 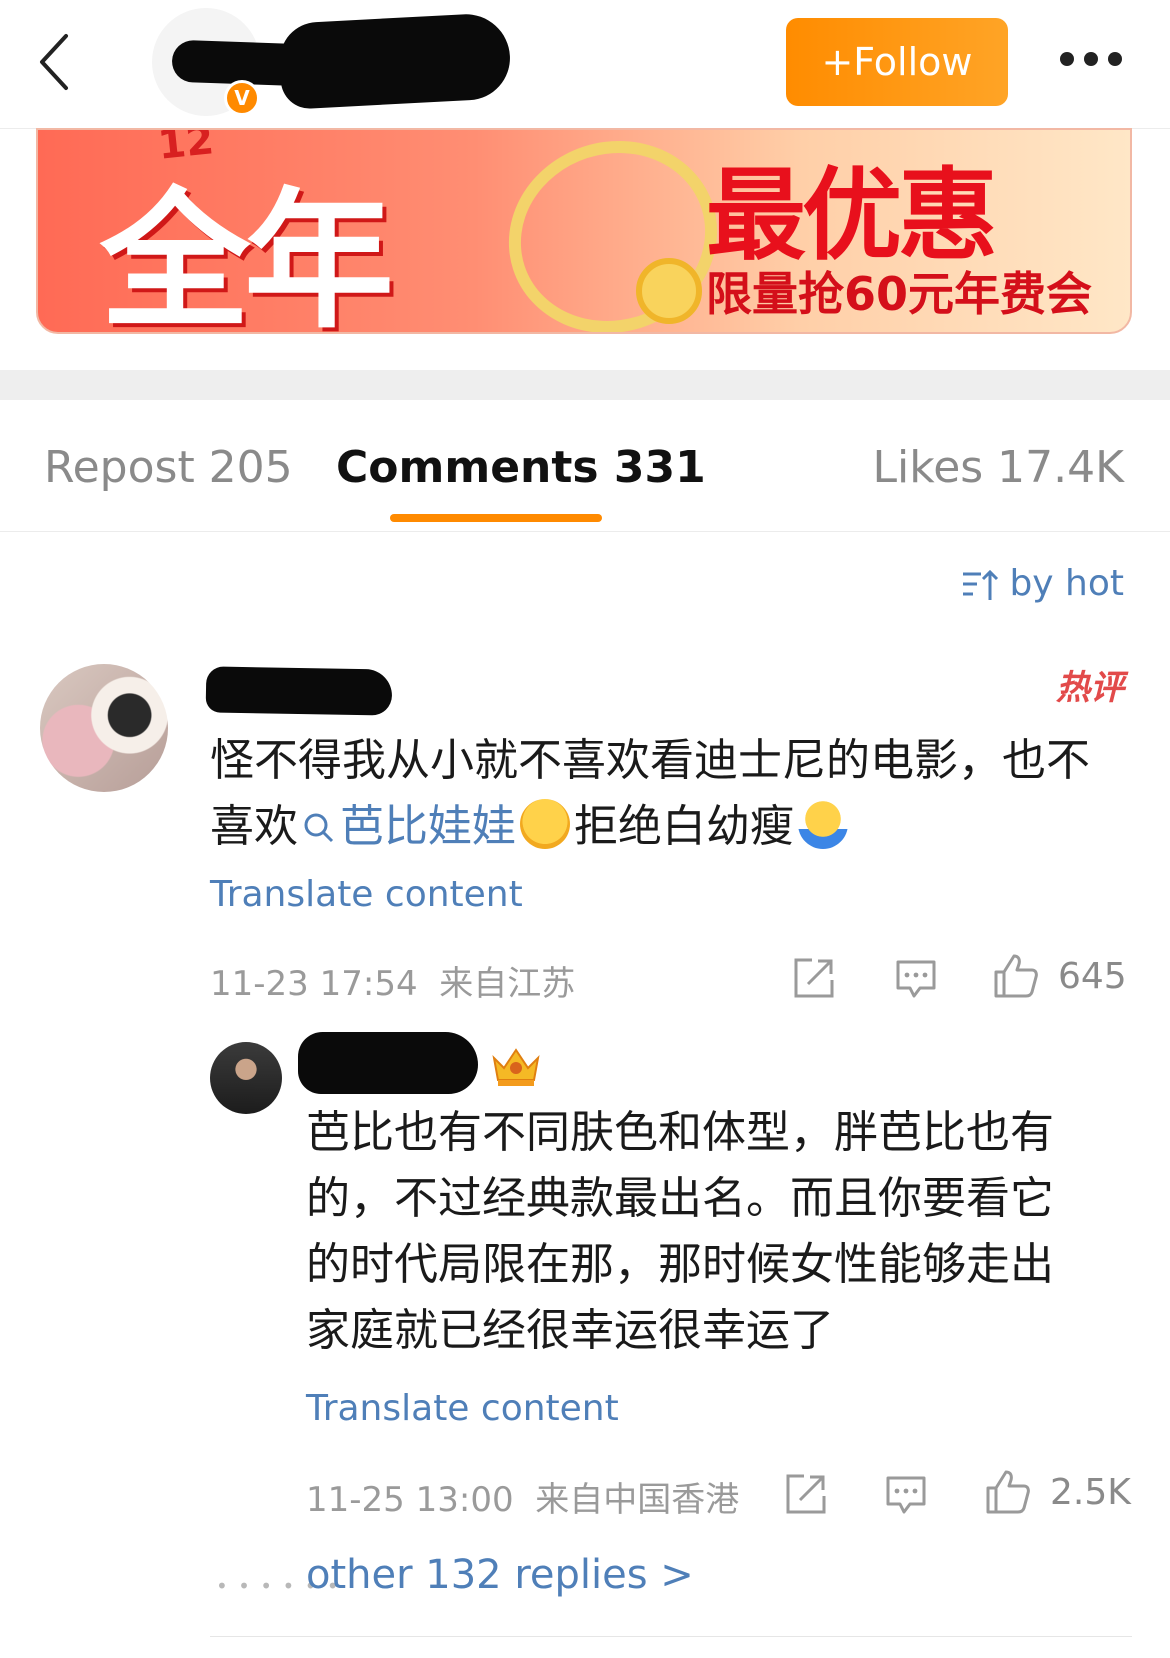 I want to click on like-count: 2.5K, so click(x=1090, y=1492).